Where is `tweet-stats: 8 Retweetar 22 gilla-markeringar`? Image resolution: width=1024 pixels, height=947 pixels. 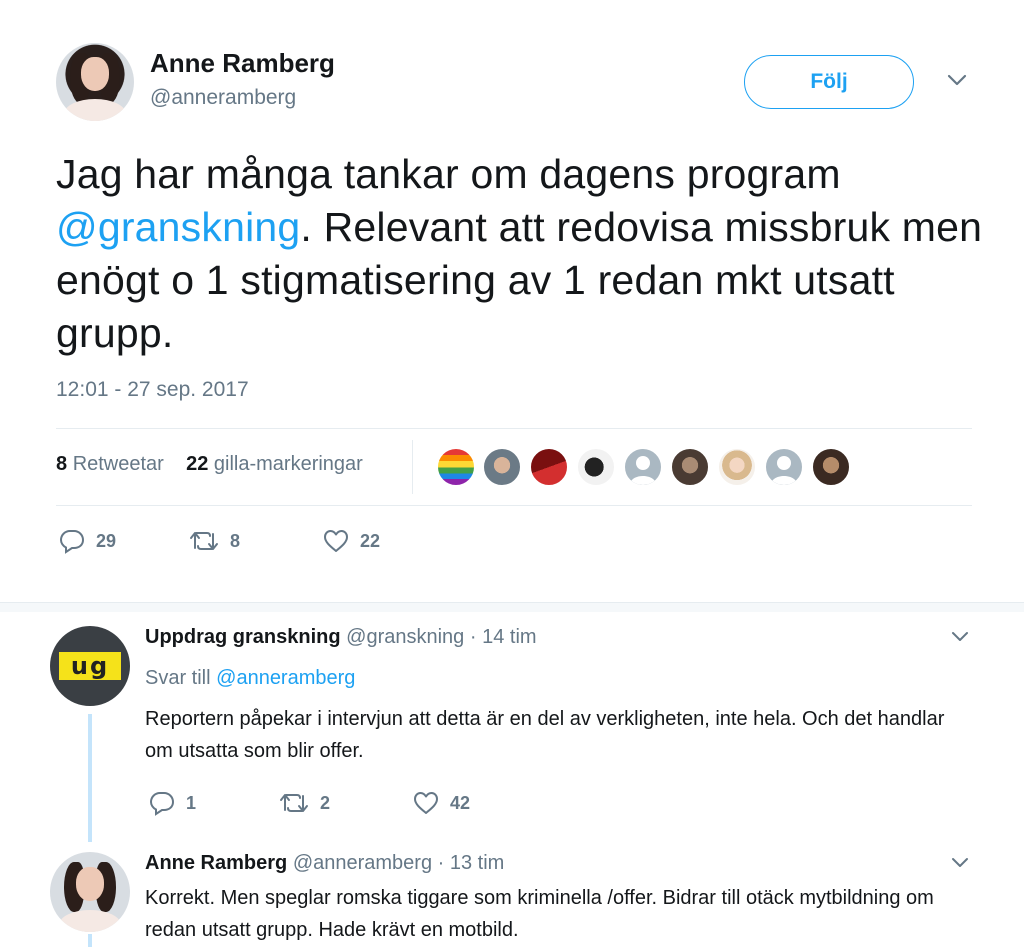
tweet-stats: 8 Retweetar 22 gilla-markeringar is located at coordinates (209, 464).